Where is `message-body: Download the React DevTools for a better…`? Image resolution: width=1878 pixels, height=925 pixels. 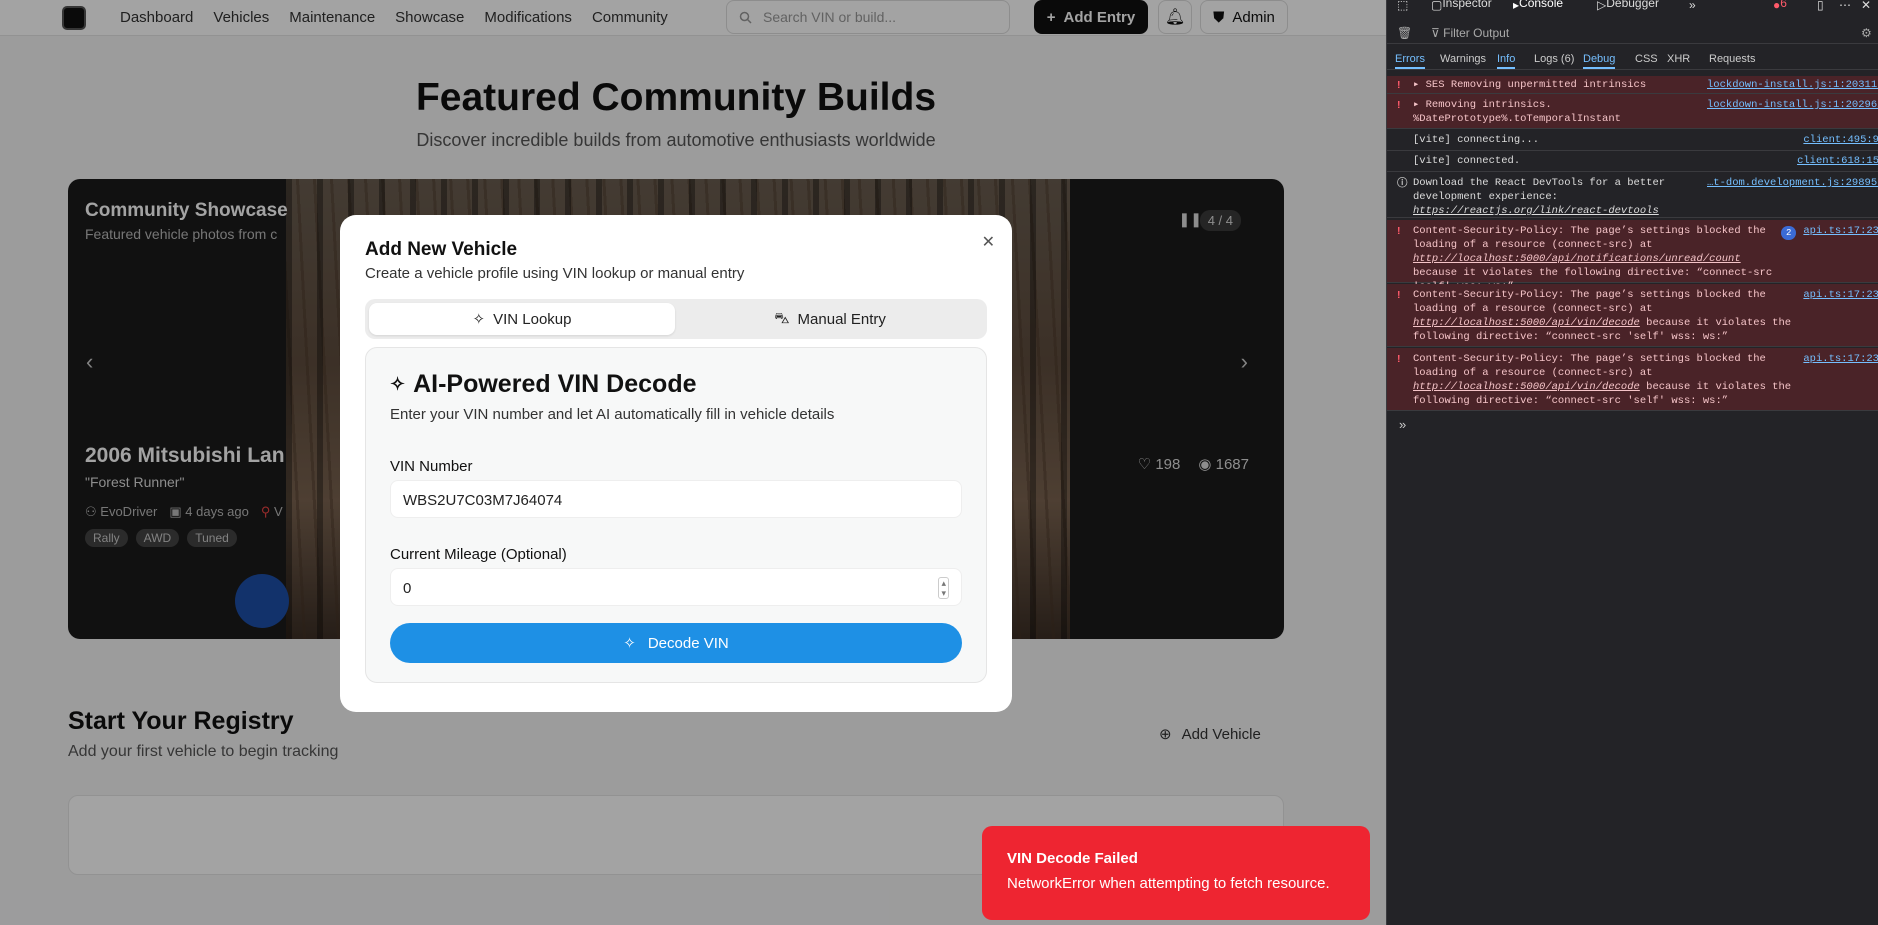 message-body: Download the React DevTools for a better… is located at coordinates (1539, 190).